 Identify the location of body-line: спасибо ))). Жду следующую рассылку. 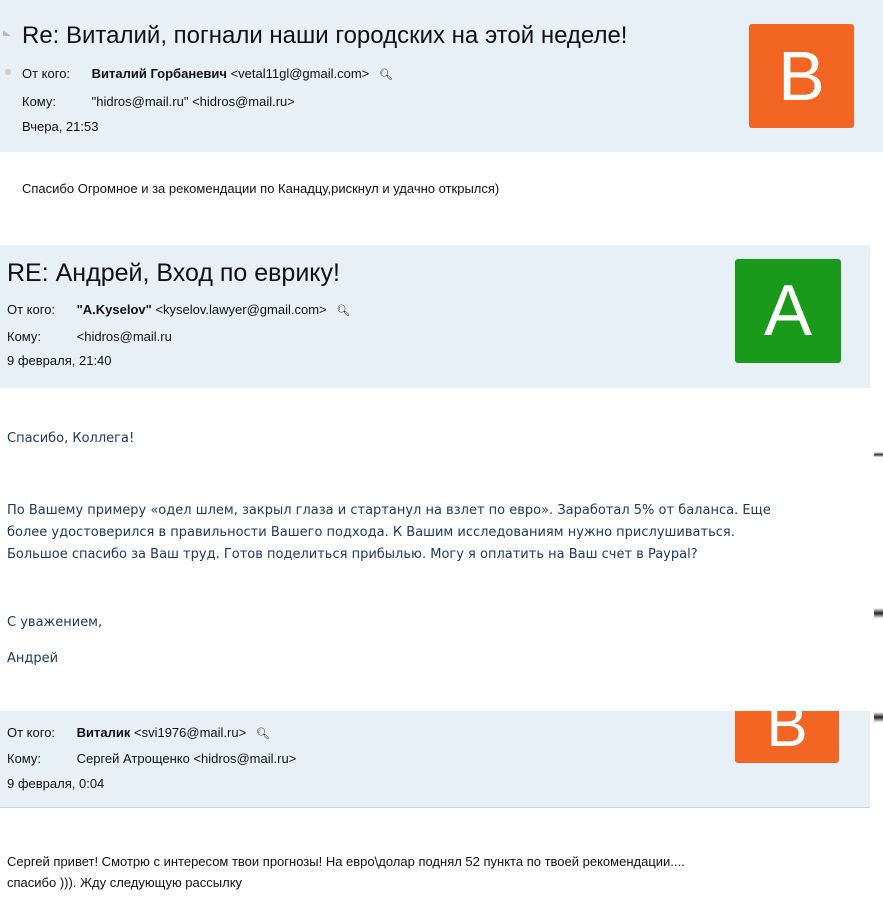
(125, 882).